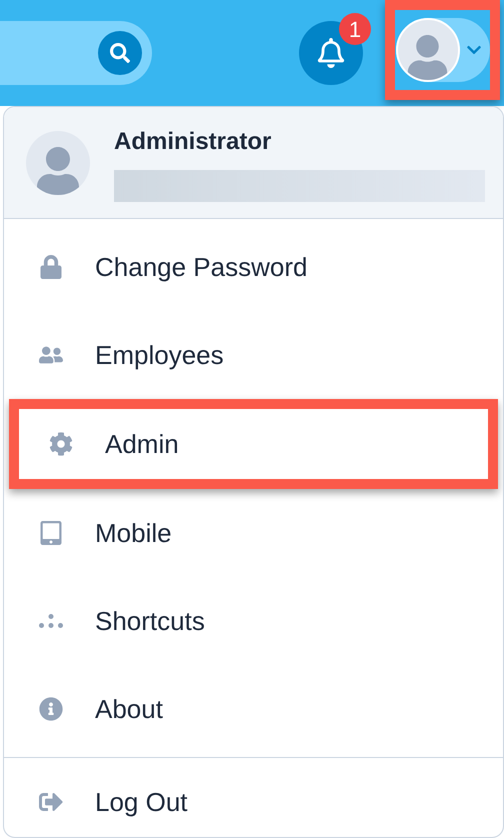 The width and height of the screenshot is (504, 838). What do you see at coordinates (355, 29) in the screenshot?
I see `notification-count: 1` at bounding box center [355, 29].